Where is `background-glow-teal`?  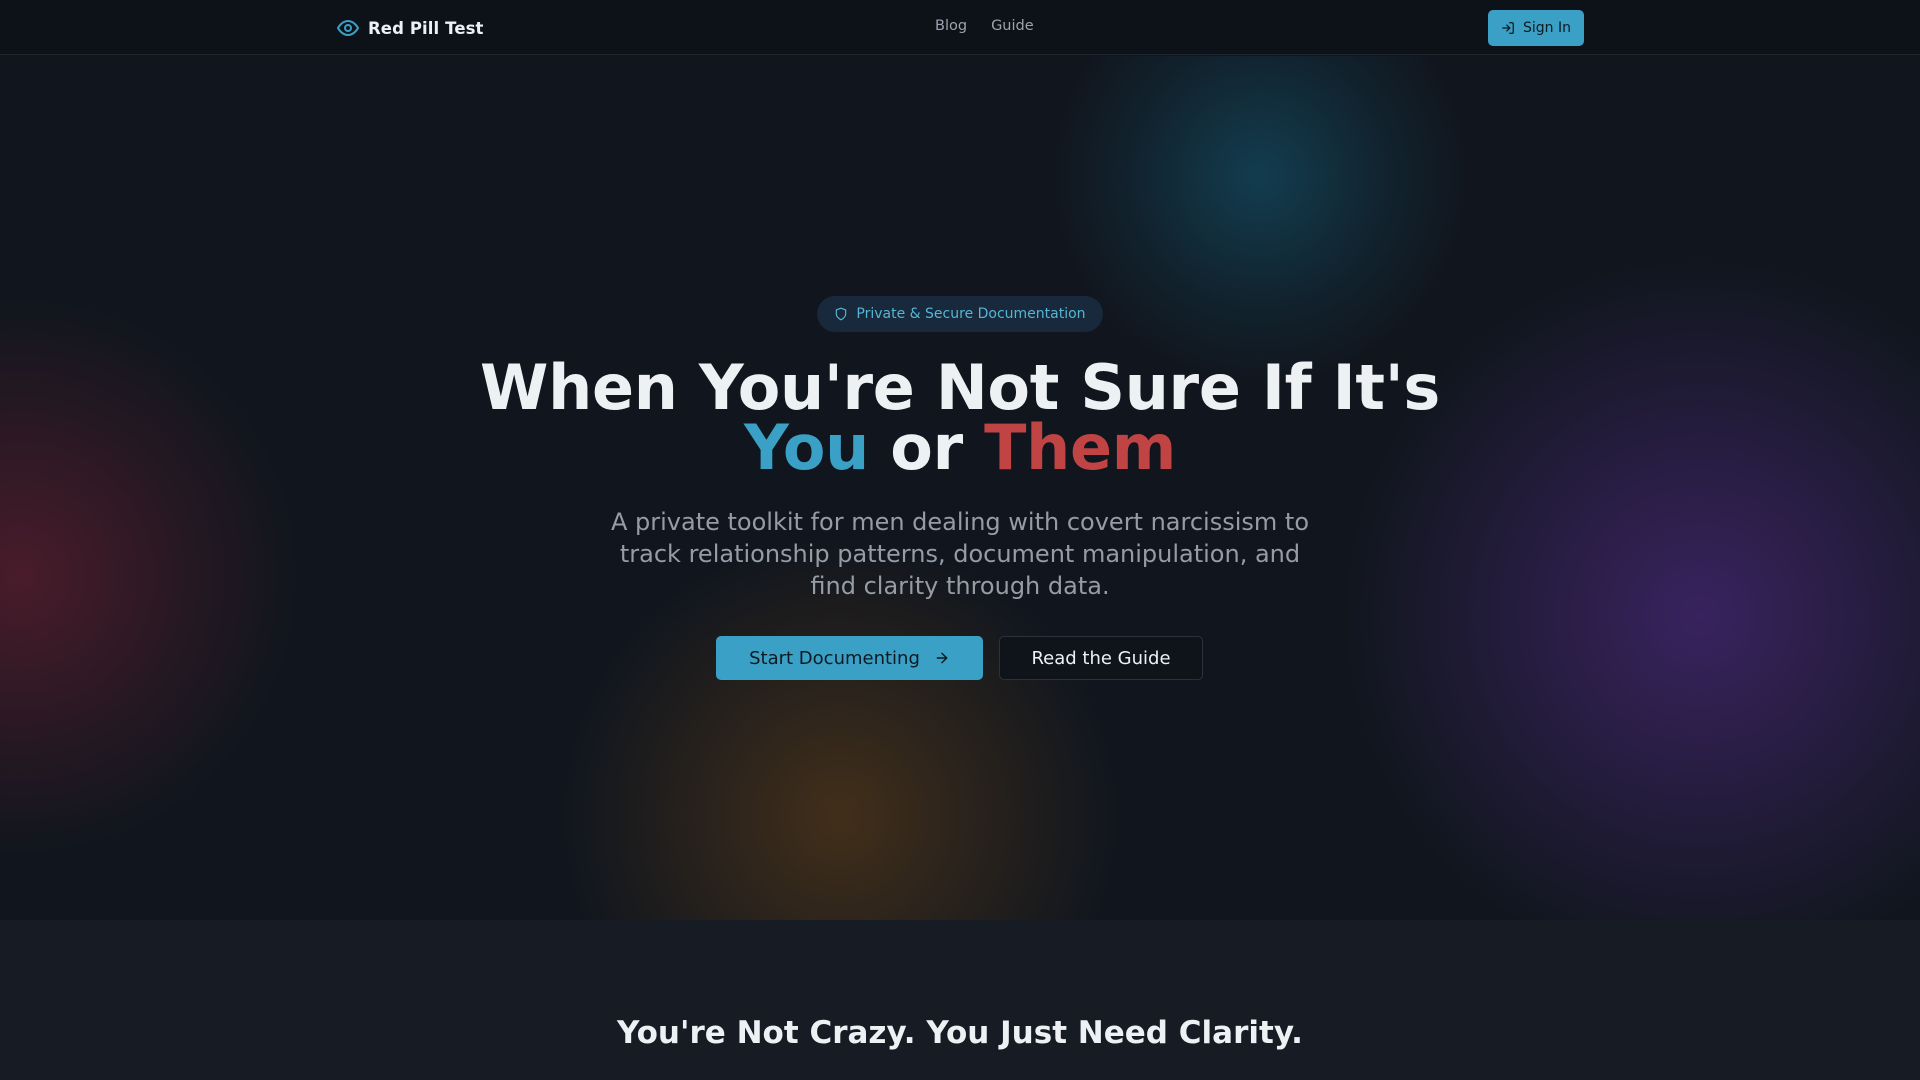
background-glow-teal is located at coordinates (1260, 221).